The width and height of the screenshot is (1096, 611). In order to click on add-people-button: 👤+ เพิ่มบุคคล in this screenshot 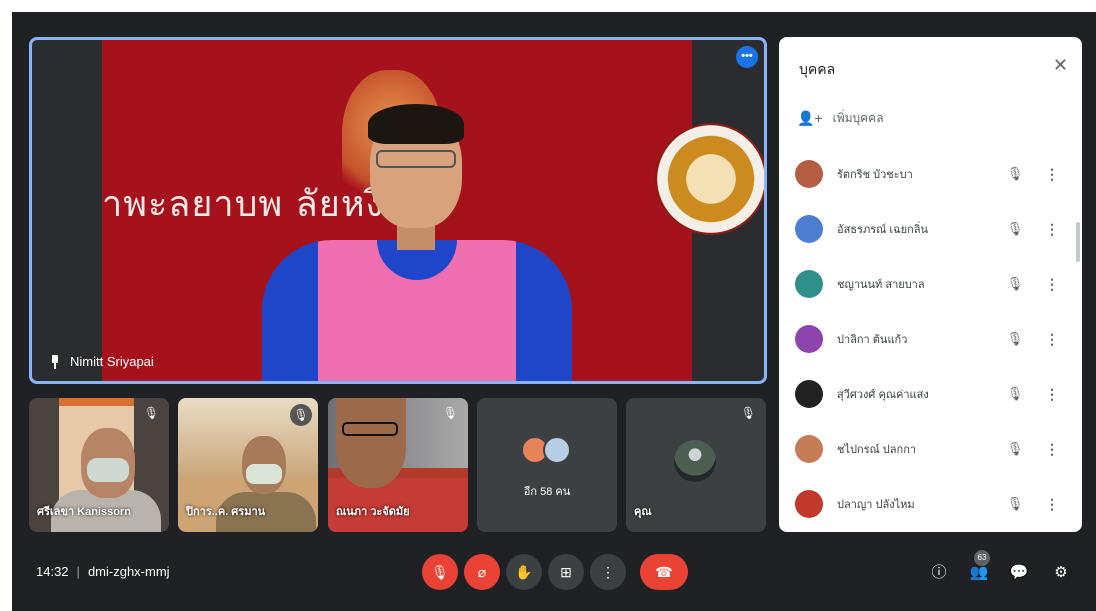, I will do `click(840, 118)`.